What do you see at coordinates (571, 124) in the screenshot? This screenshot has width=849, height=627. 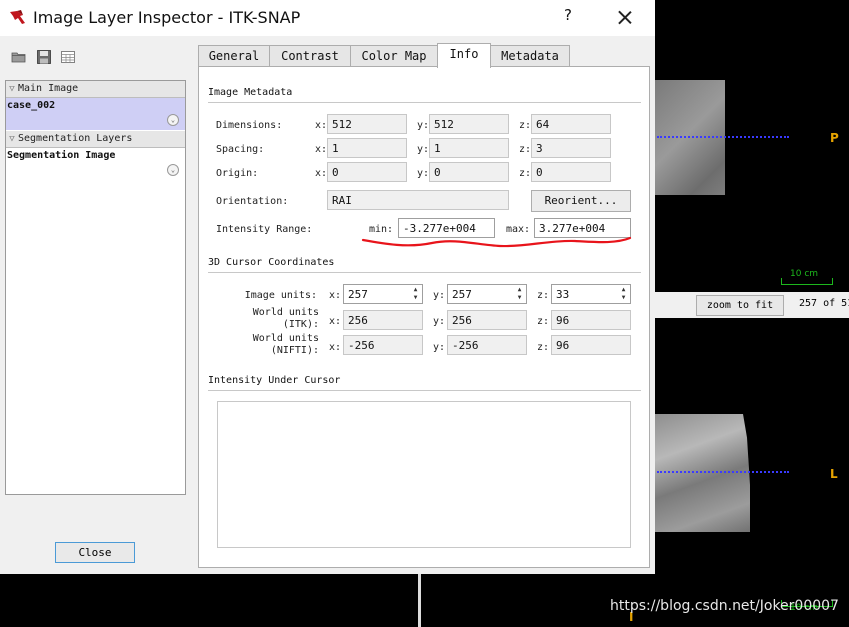 I see `dimensions-z-field: 64` at bounding box center [571, 124].